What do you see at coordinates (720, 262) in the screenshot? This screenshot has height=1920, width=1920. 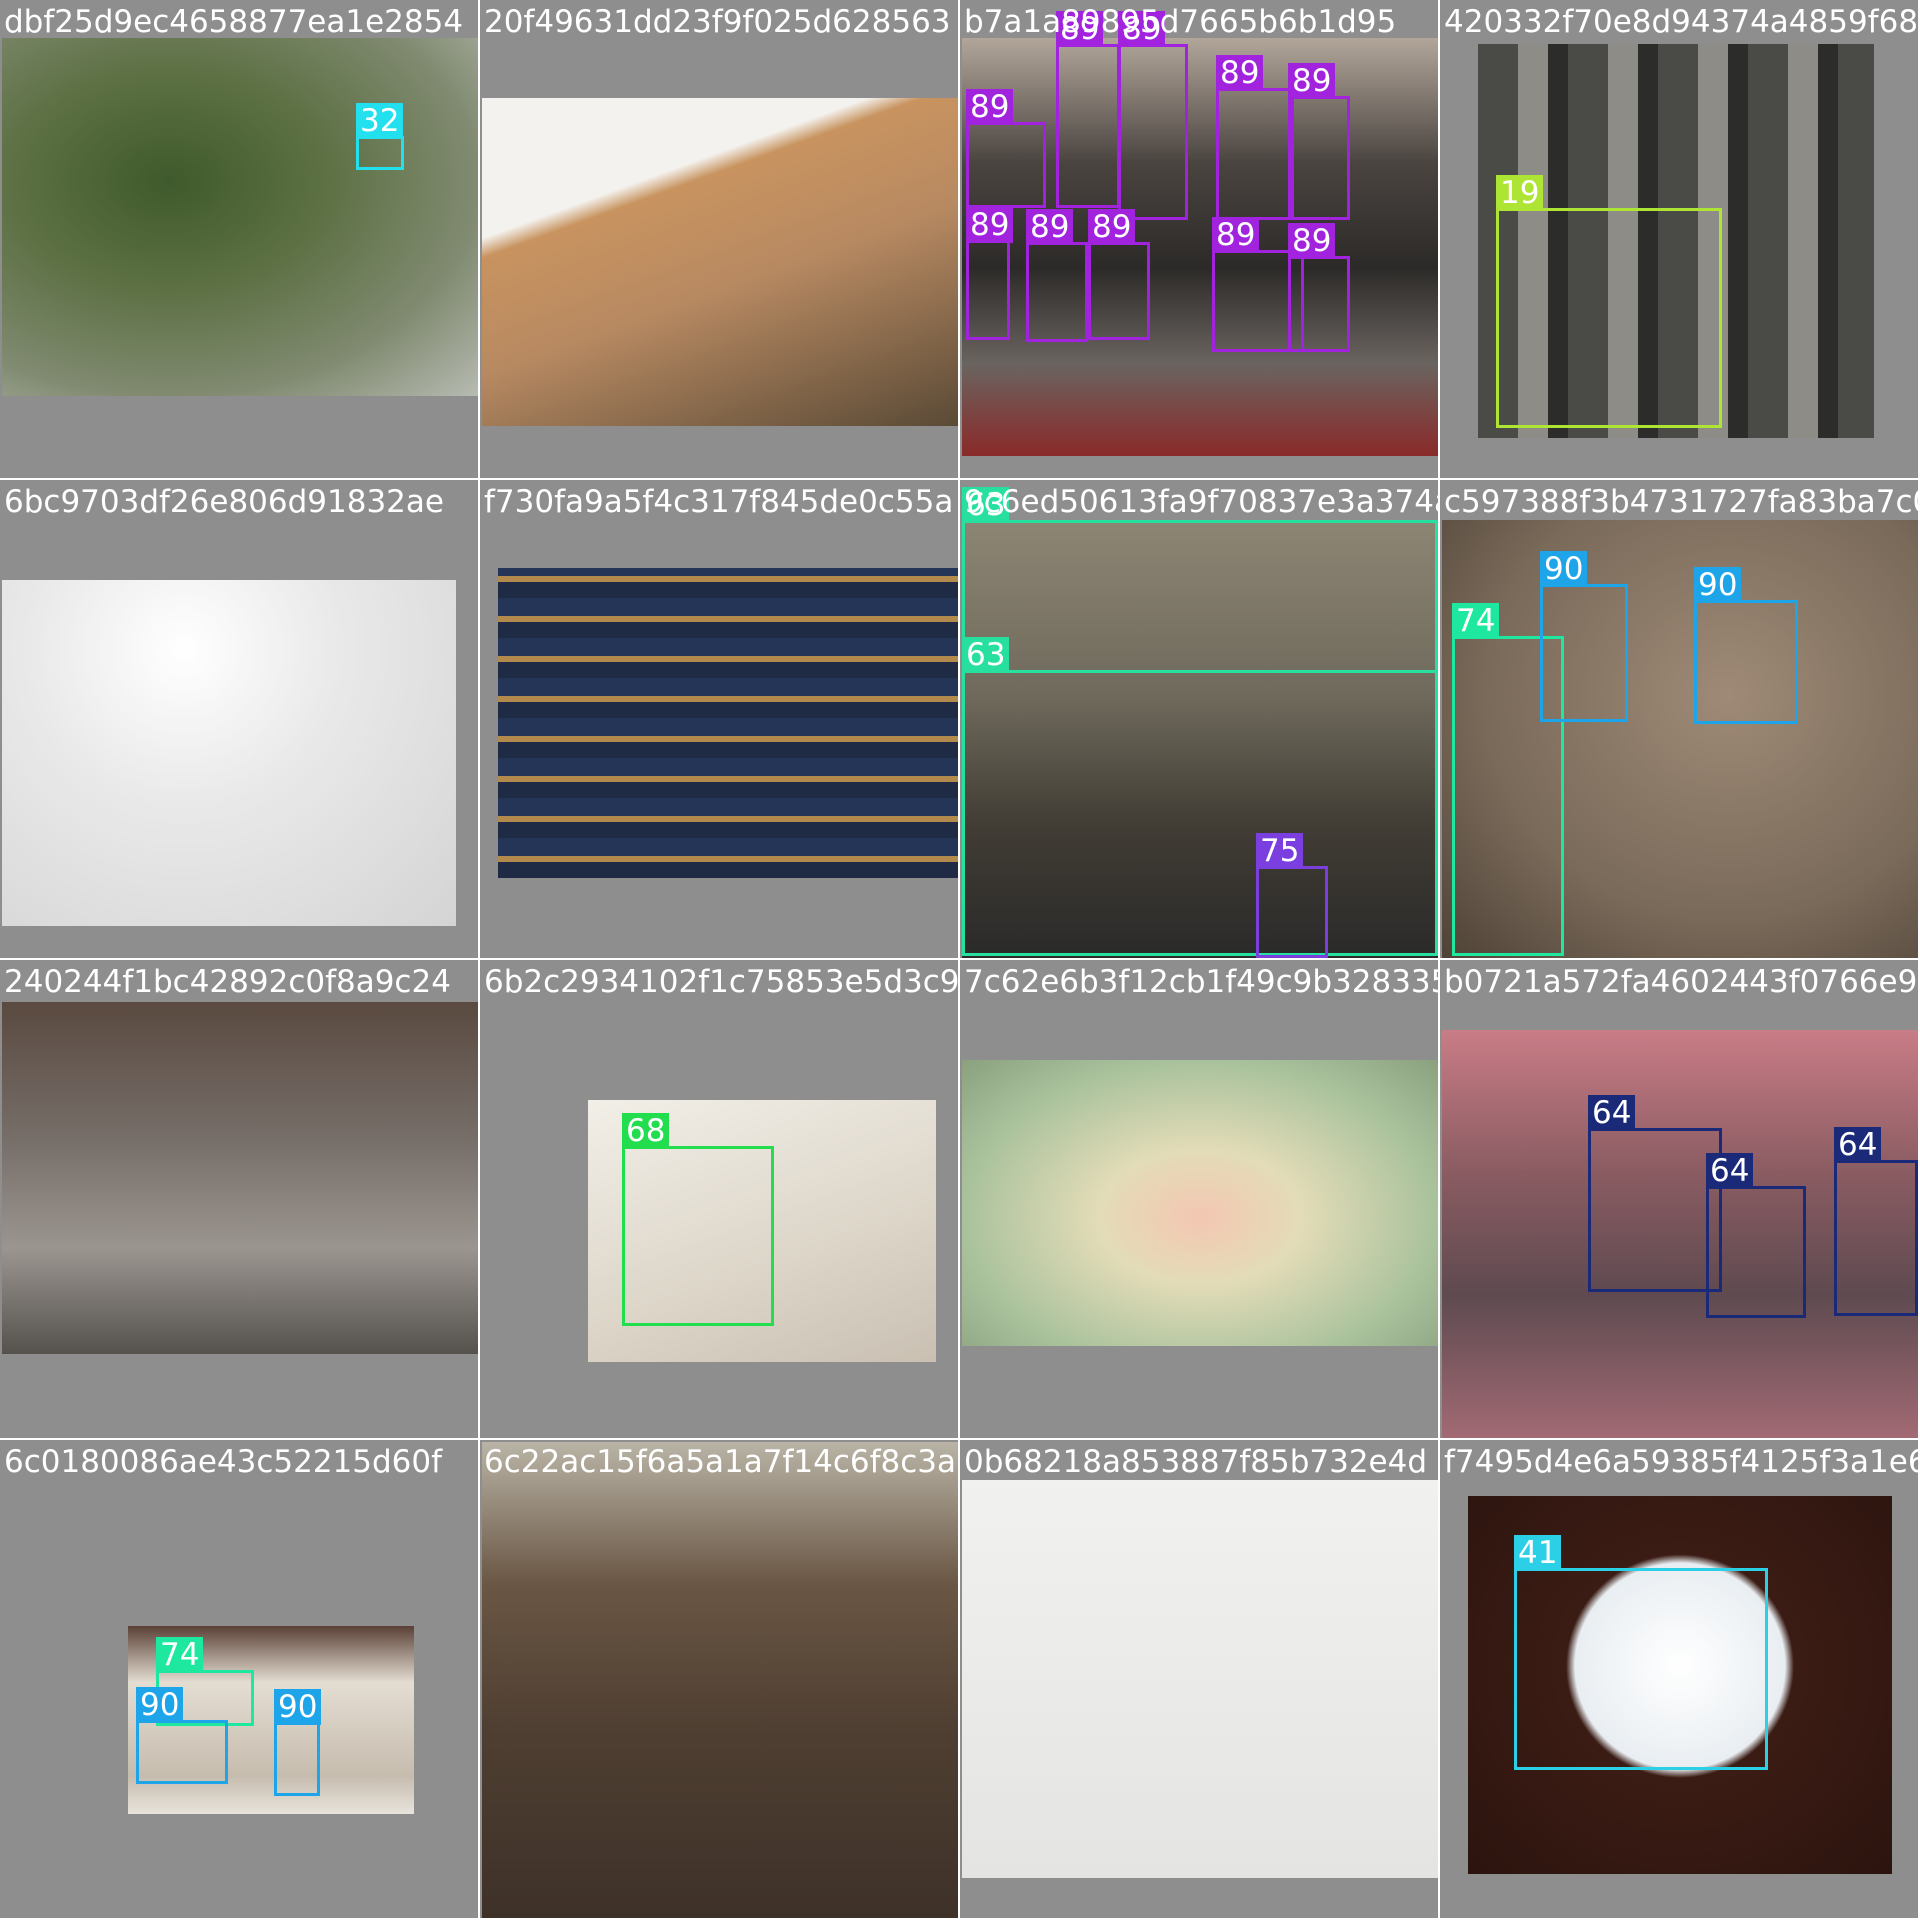 I see `wall-ledge-with-lizard-photo` at bounding box center [720, 262].